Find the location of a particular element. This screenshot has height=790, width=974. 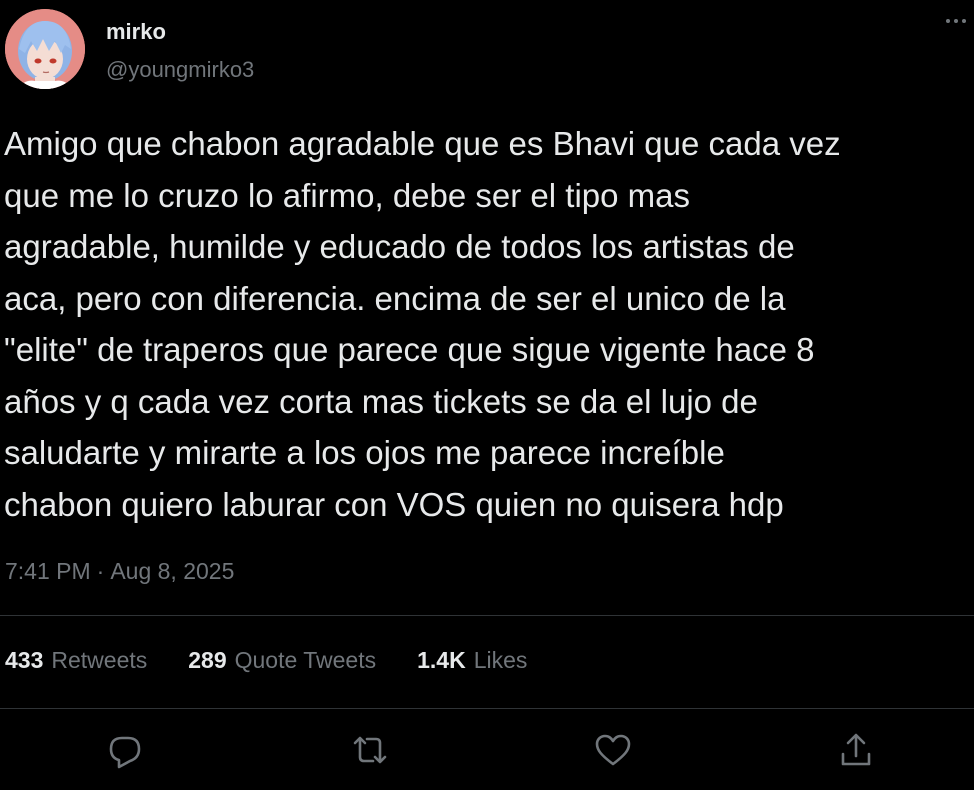

quote-tweets-stat: 289 Quote Tweets is located at coordinates (282, 660).